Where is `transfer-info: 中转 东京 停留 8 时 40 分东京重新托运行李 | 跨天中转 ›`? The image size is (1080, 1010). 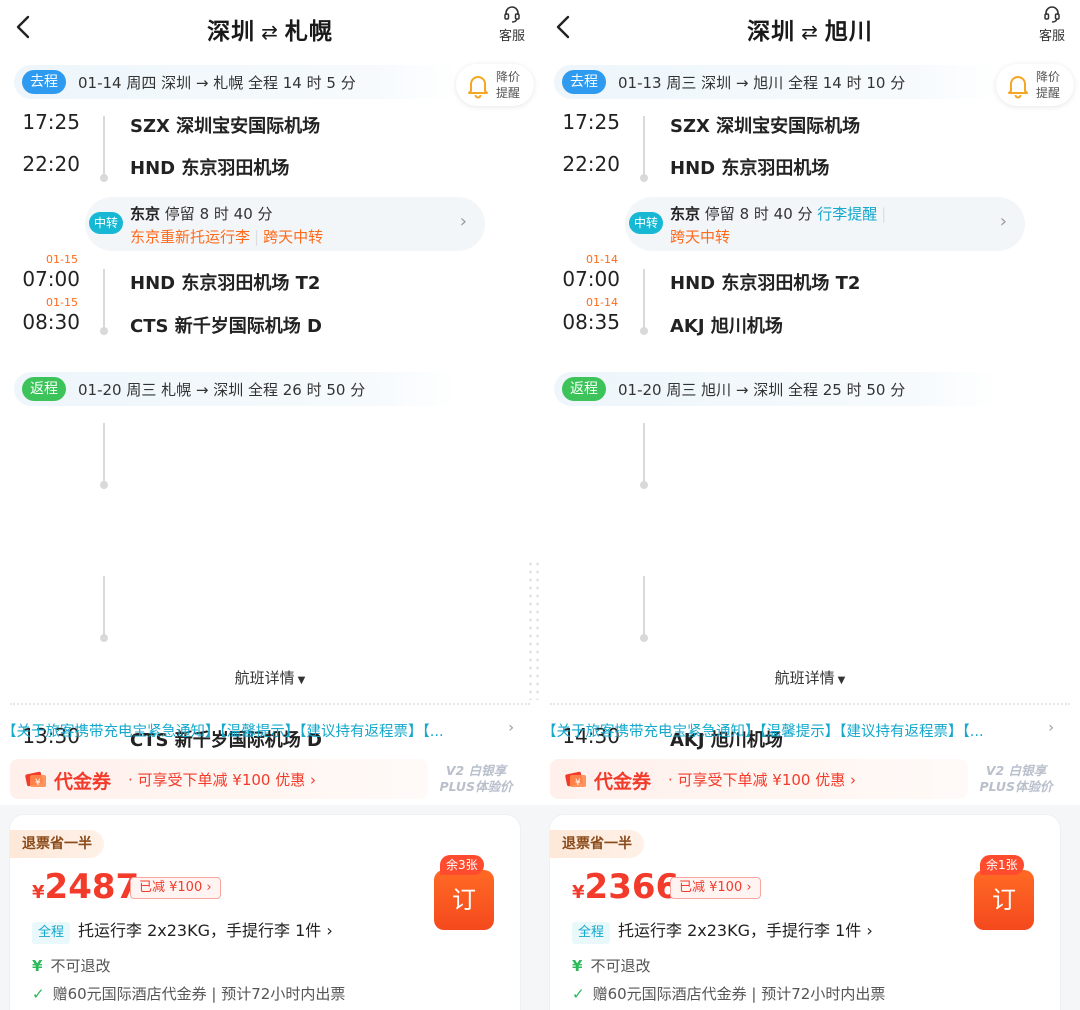
transfer-info: 中转 东京 停留 8 时 40 分东京重新托运行李 | 跨天中转 › is located at coordinates (285, 224).